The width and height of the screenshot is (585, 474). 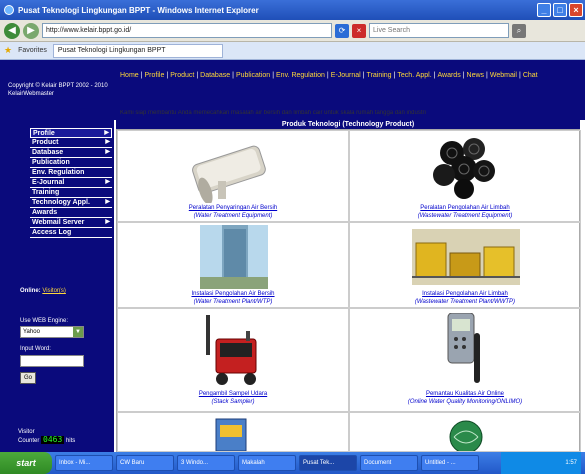 What do you see at coordinates (465, 394) in the screenshot?
I see `product-name: Pemantau Kualitas Air Online` at bounding box center [465, 394].